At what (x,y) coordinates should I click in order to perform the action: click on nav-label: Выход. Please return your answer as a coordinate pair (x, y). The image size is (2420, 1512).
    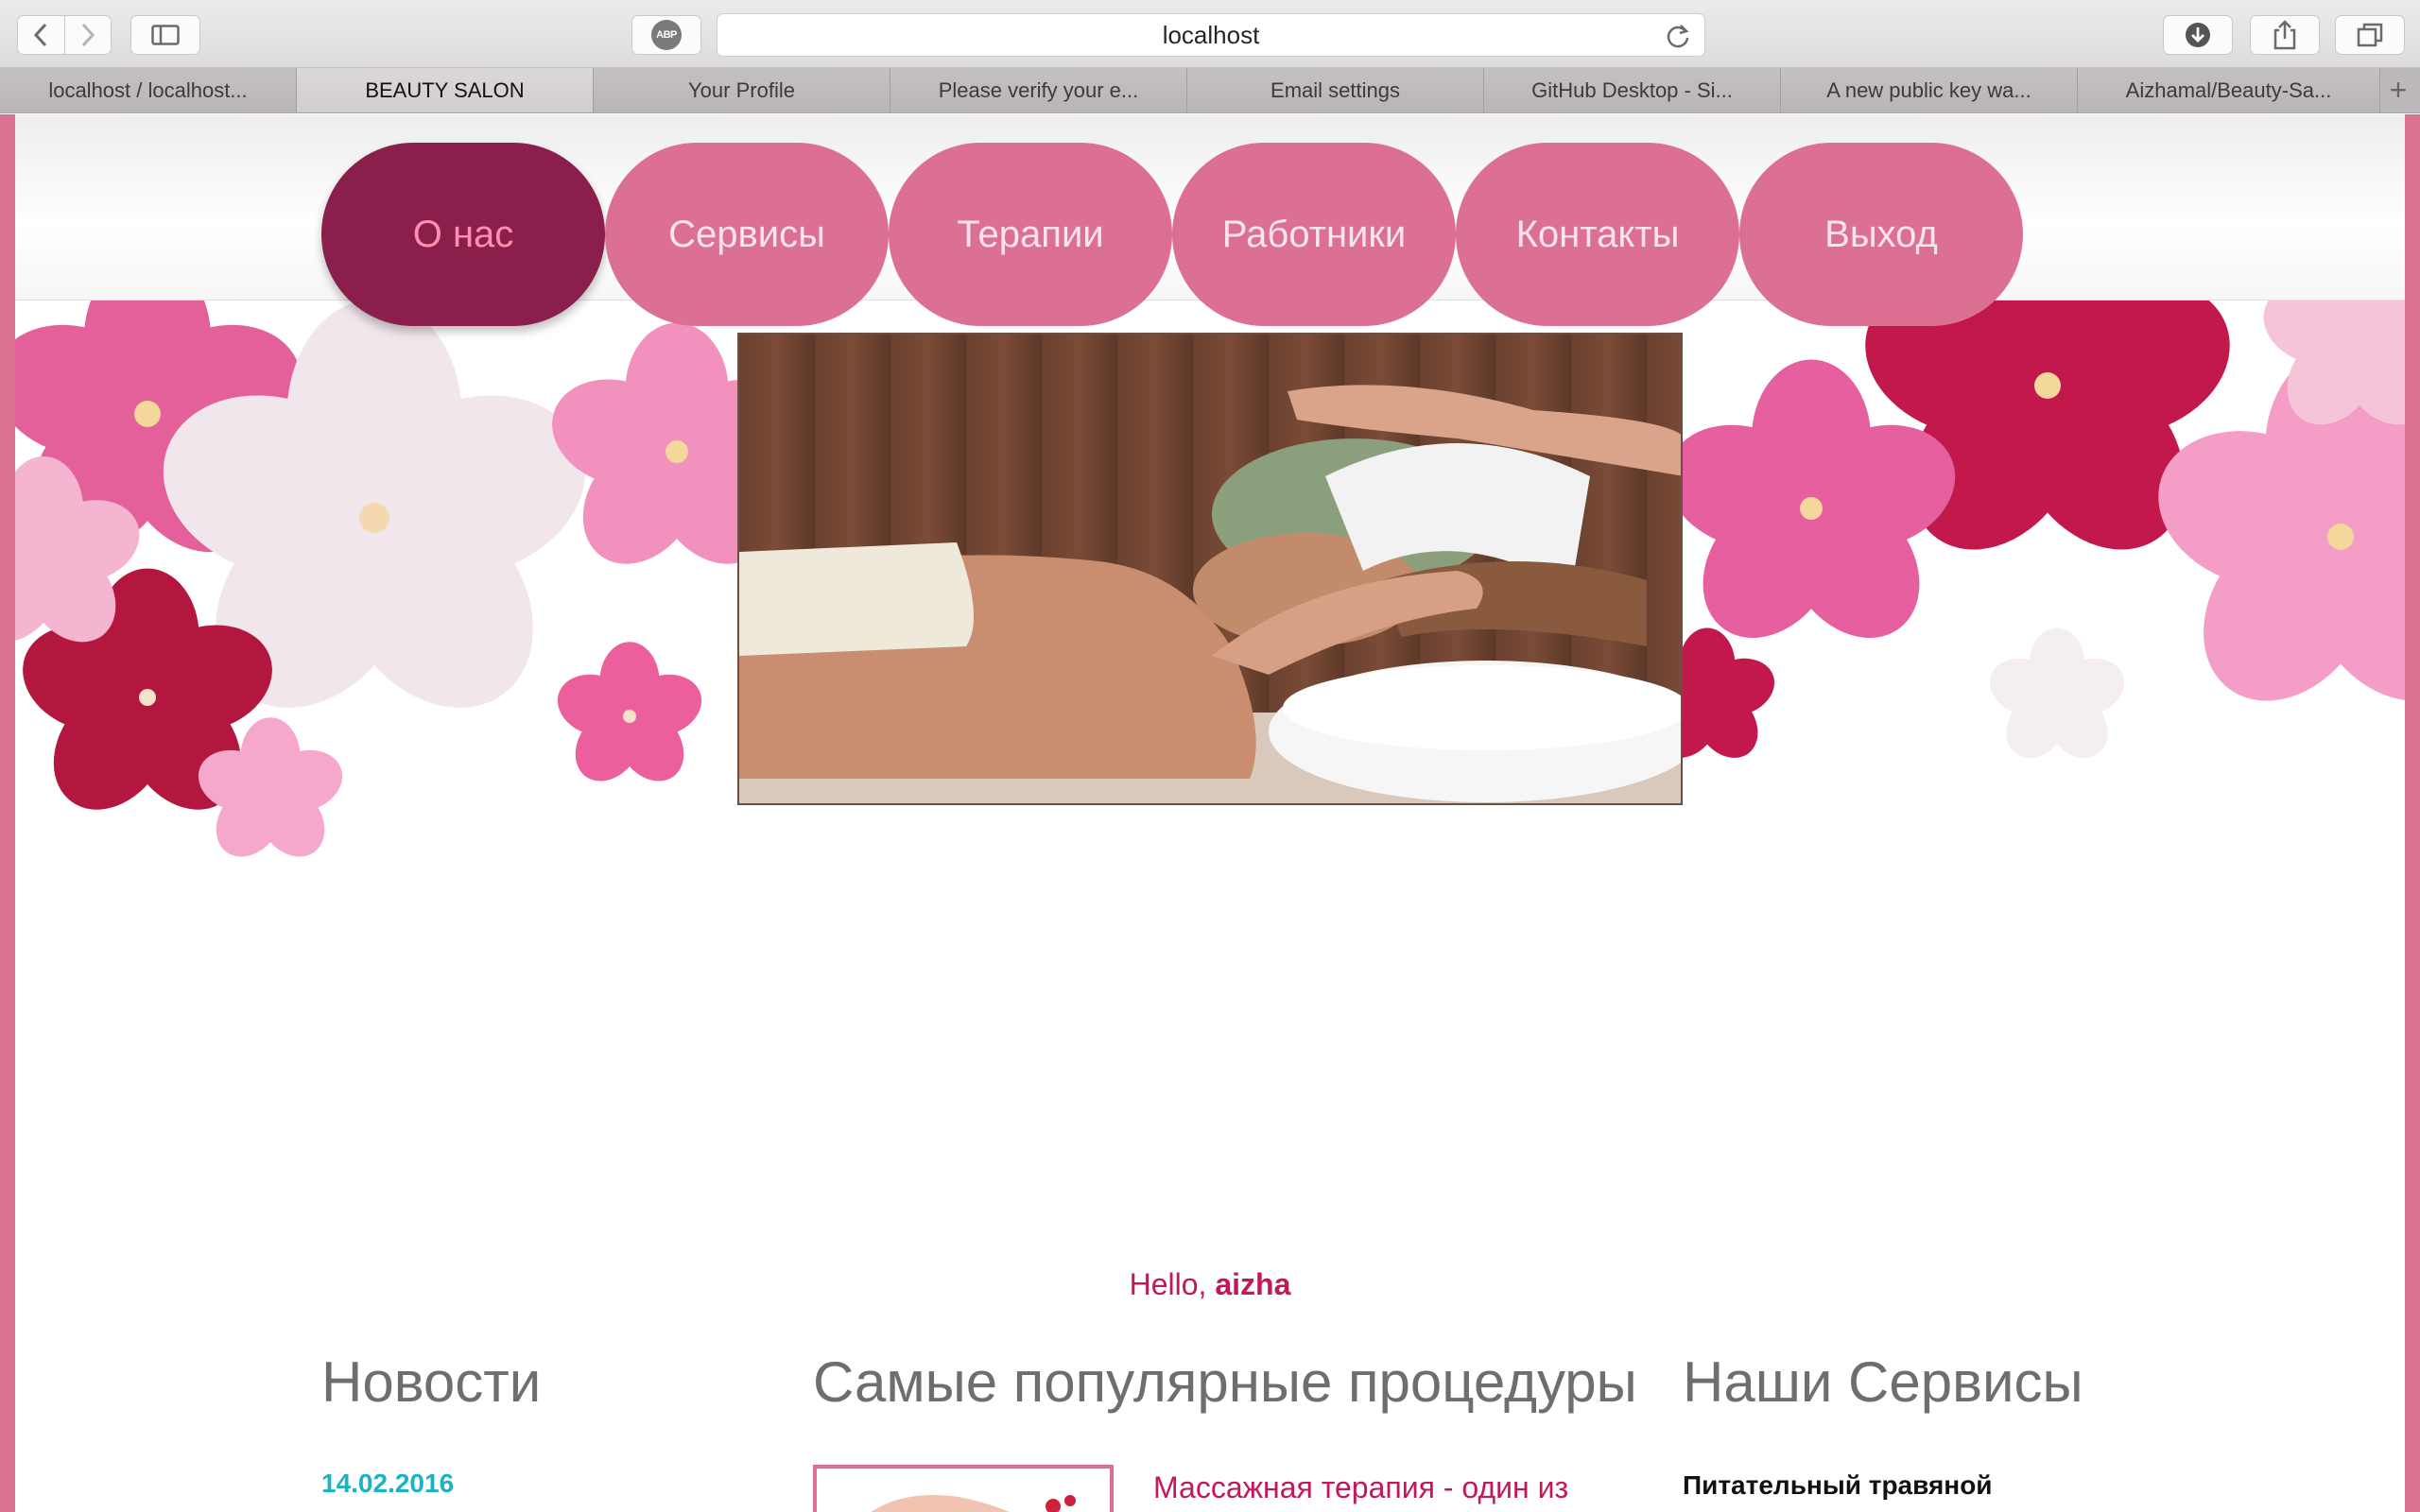
    Looking at the image, I should click on (1881, 234).